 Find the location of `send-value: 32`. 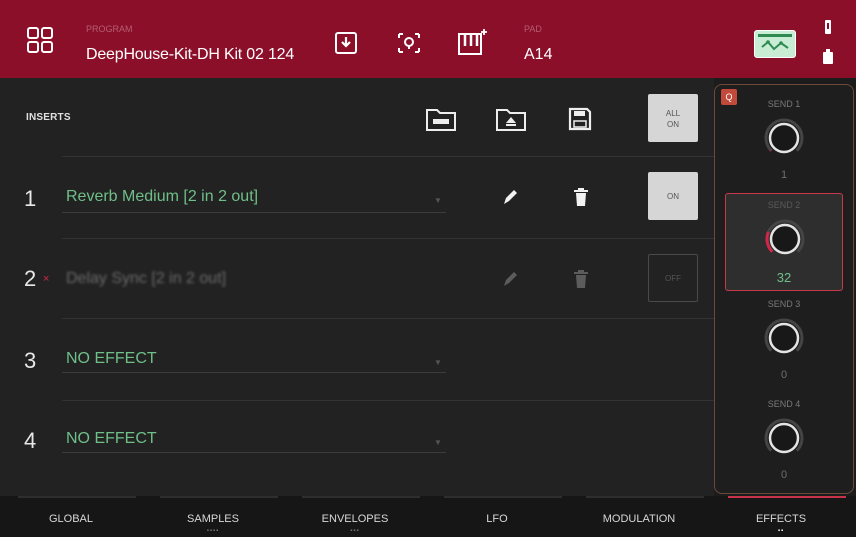

send-value: 32 is located at coordinates (784, 277).